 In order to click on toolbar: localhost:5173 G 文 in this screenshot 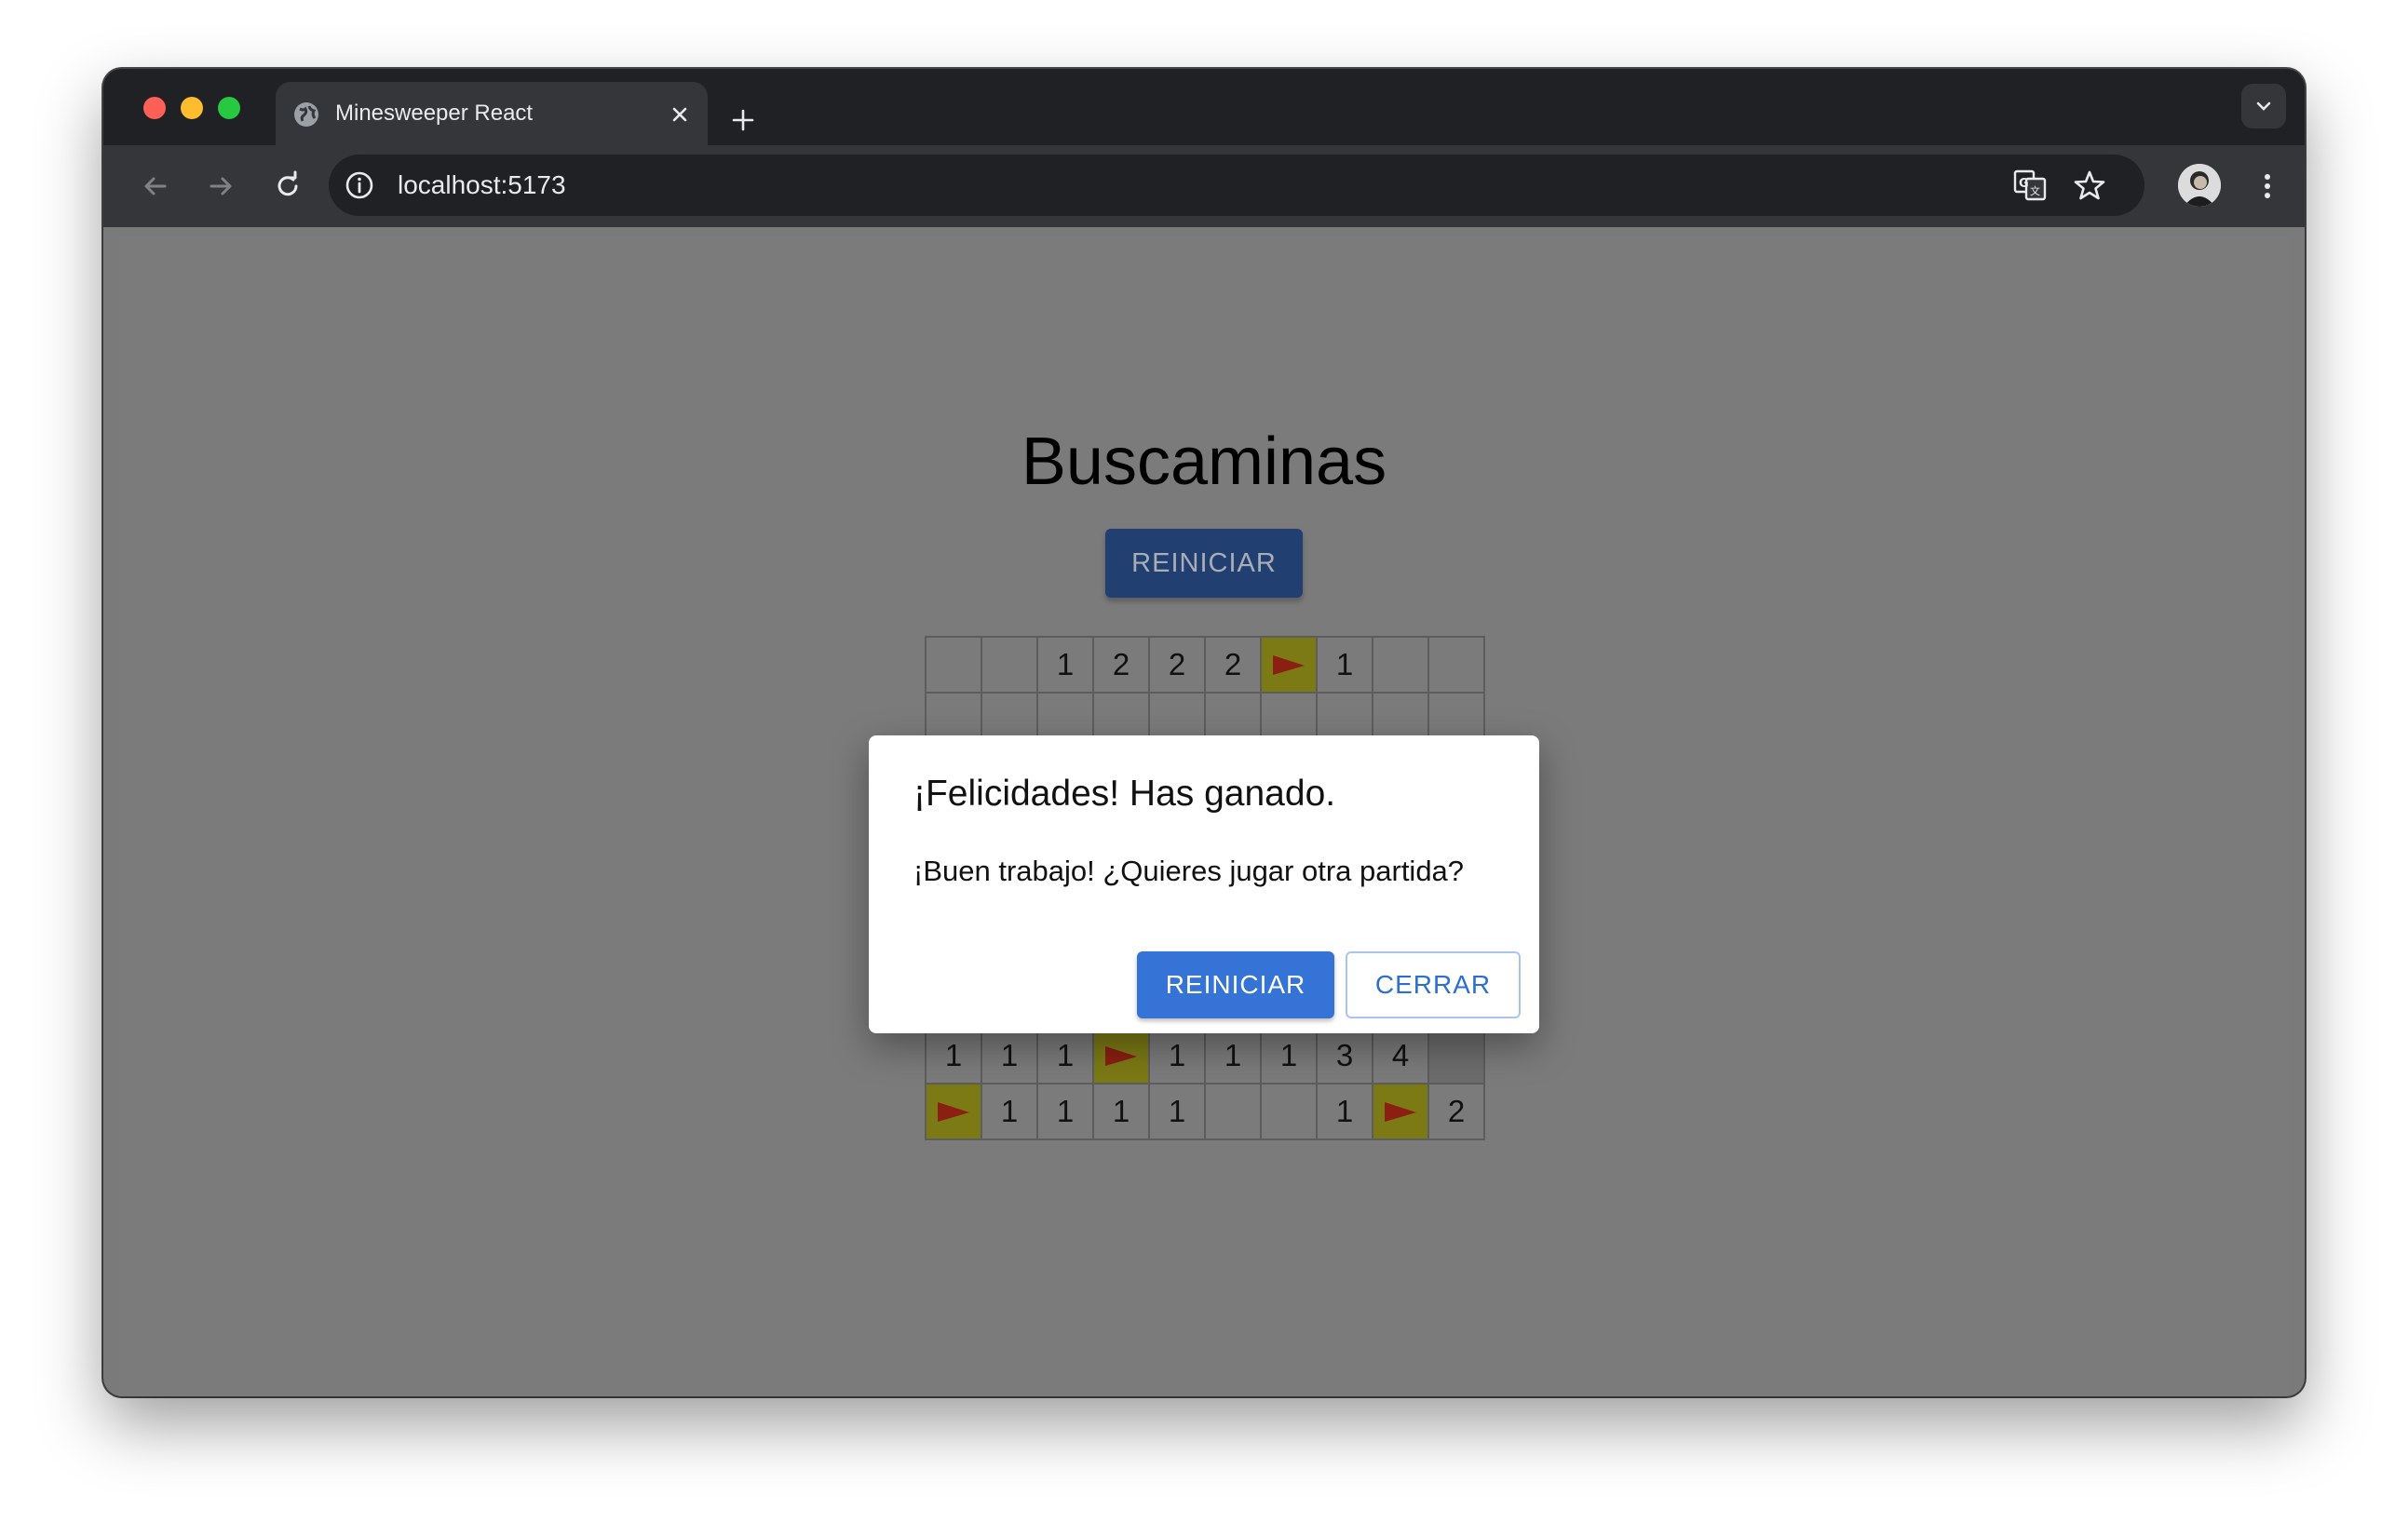, I will do `click(1204, 186)`.